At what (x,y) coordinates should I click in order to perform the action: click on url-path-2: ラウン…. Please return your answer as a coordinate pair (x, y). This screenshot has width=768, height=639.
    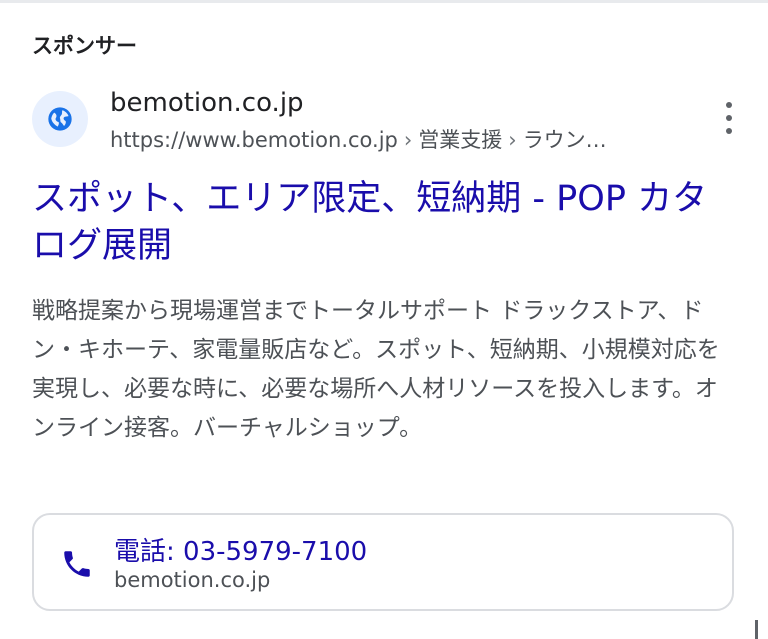
    Looking at the image, I should click on (564, 140).